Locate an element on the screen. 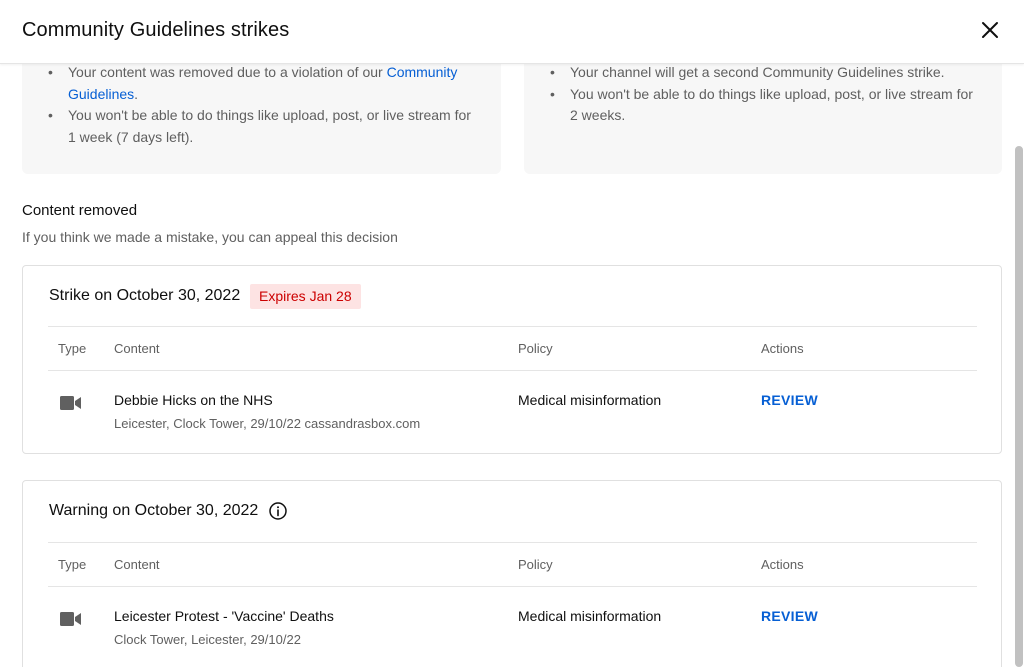 The width and height of the screenshot is (1024, 667). scrollbar-thumb is located at coordinates (1019, 406).